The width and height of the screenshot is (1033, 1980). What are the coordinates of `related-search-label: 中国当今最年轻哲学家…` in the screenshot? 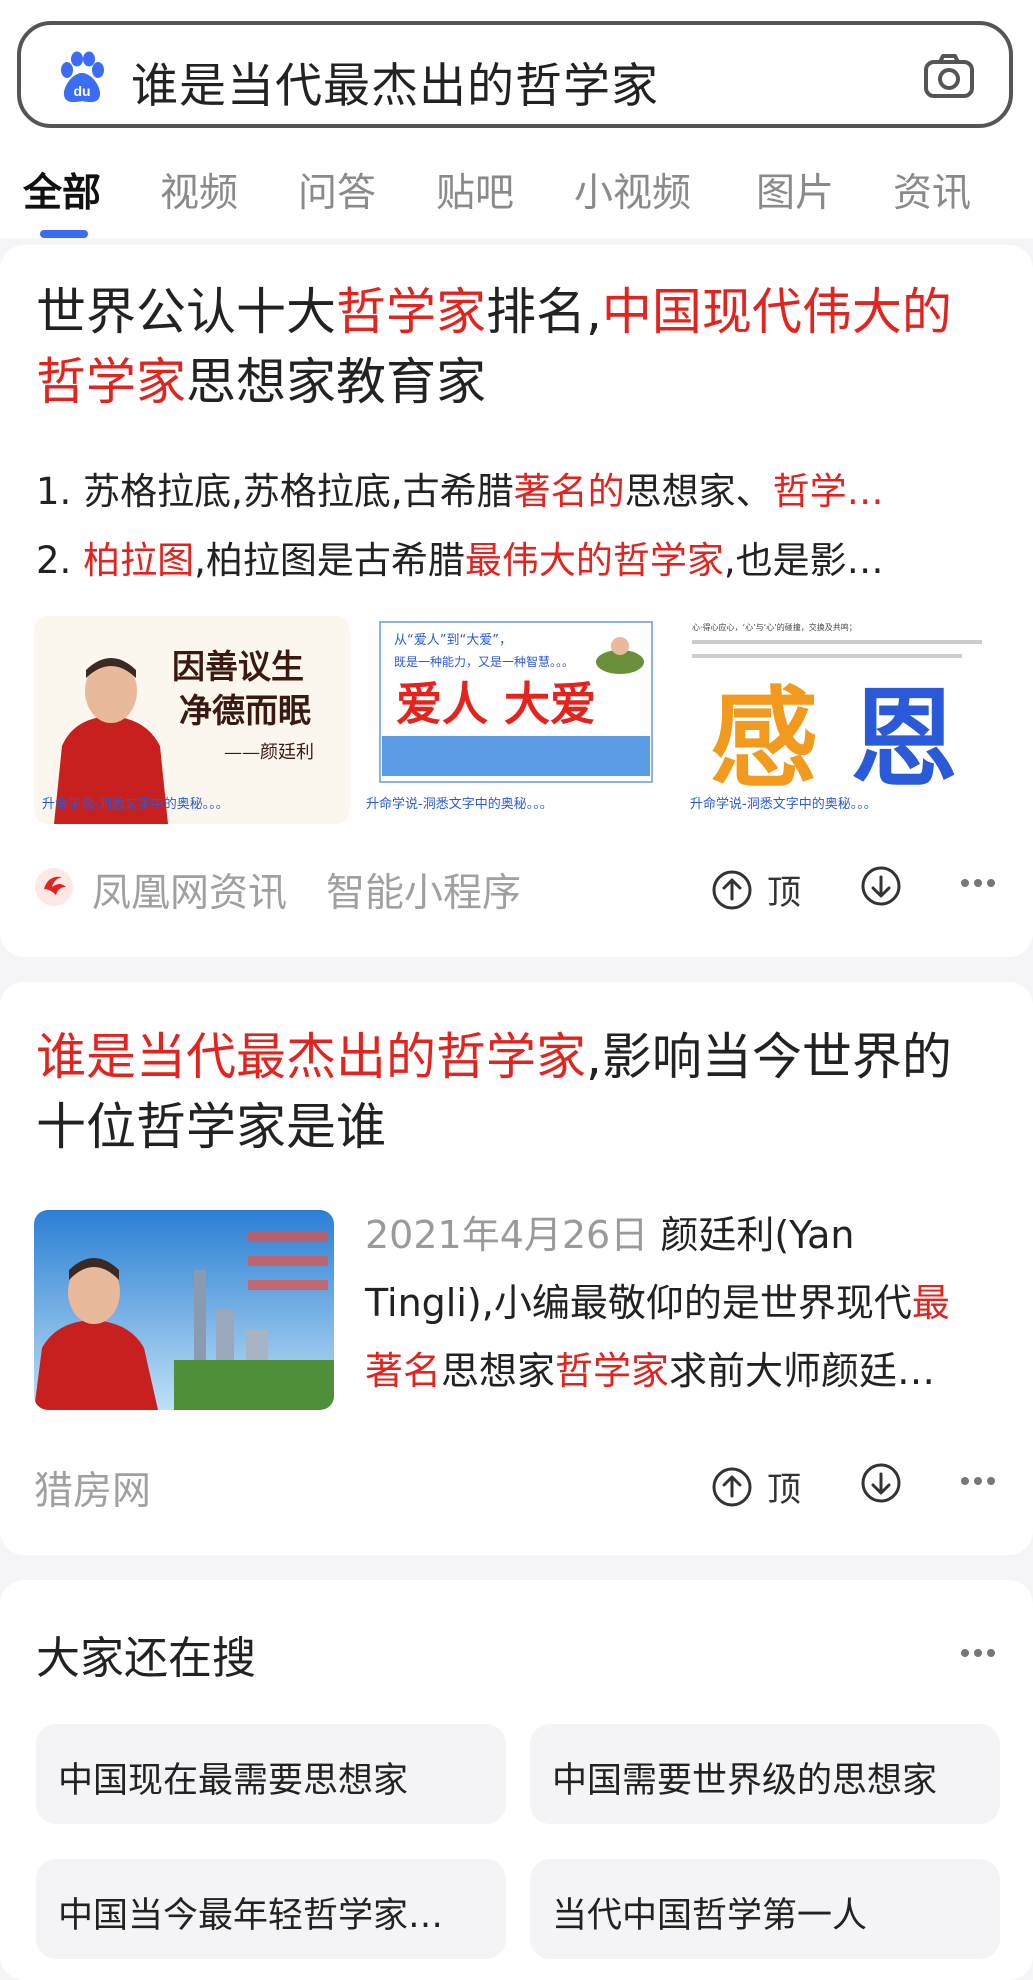 It's located at (251, 1916).